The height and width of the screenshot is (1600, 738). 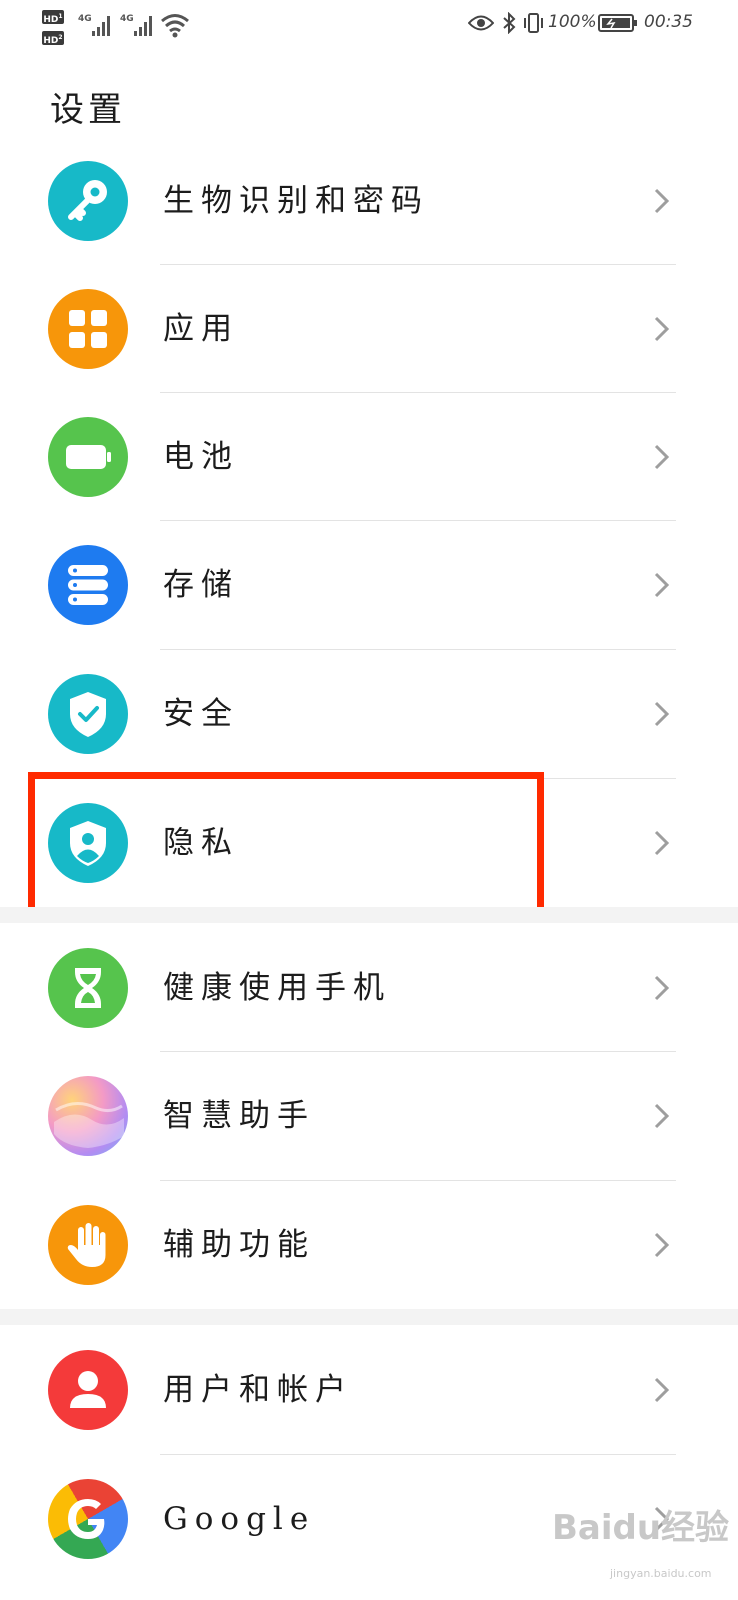 I want to click on settings-item-accessibility: 辅助功能, so click(x=369, y=1245).